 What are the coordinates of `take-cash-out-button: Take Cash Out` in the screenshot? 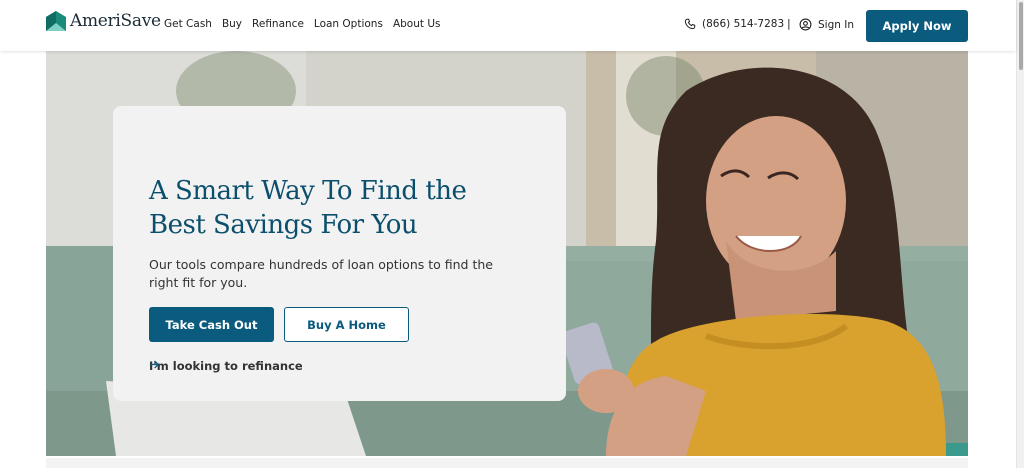 It's located at (211, 324).